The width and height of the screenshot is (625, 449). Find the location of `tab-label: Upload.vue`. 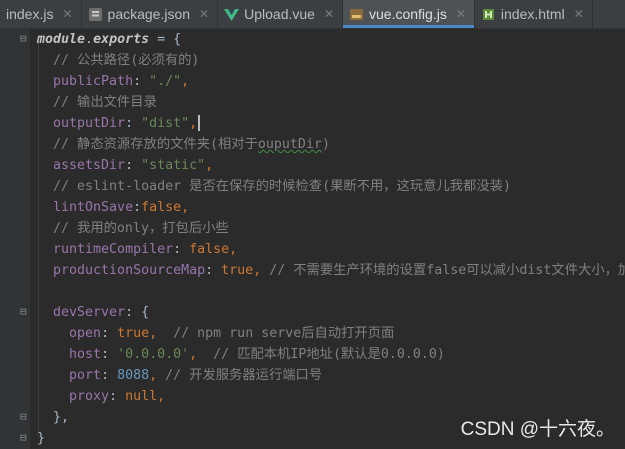

tab-label: Upload.vue is located at coordinates (279, 14).